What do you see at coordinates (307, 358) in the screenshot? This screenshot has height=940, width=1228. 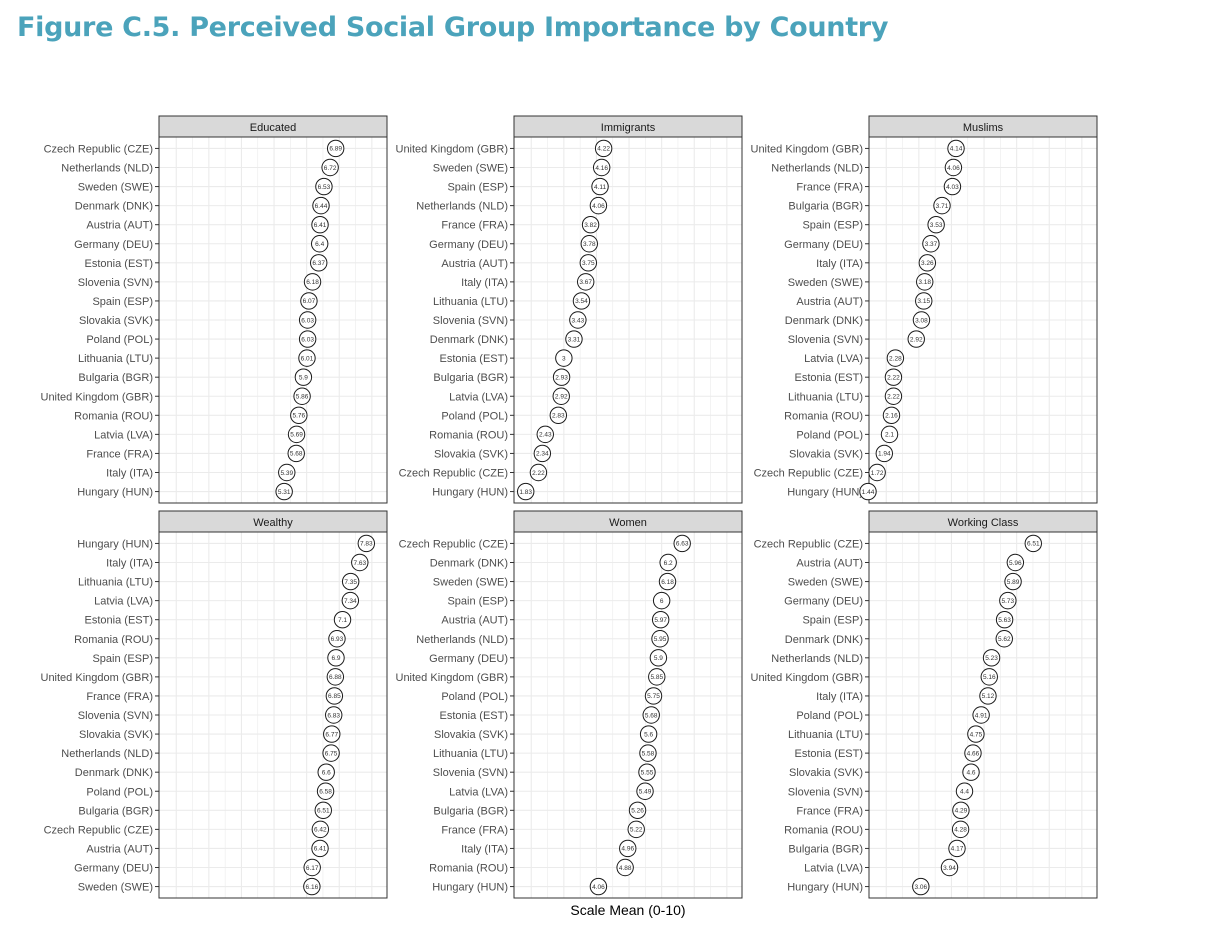 I see `data-label: 6.01` at bounding box center [307, 358].